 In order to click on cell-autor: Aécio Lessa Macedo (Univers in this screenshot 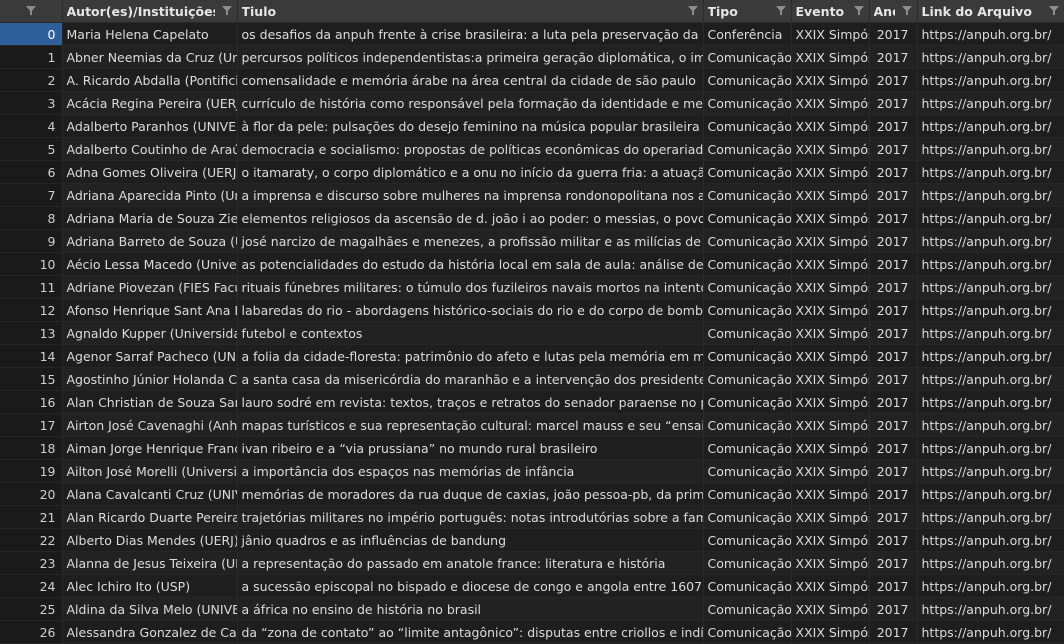, I will do `click(150, 264)`.